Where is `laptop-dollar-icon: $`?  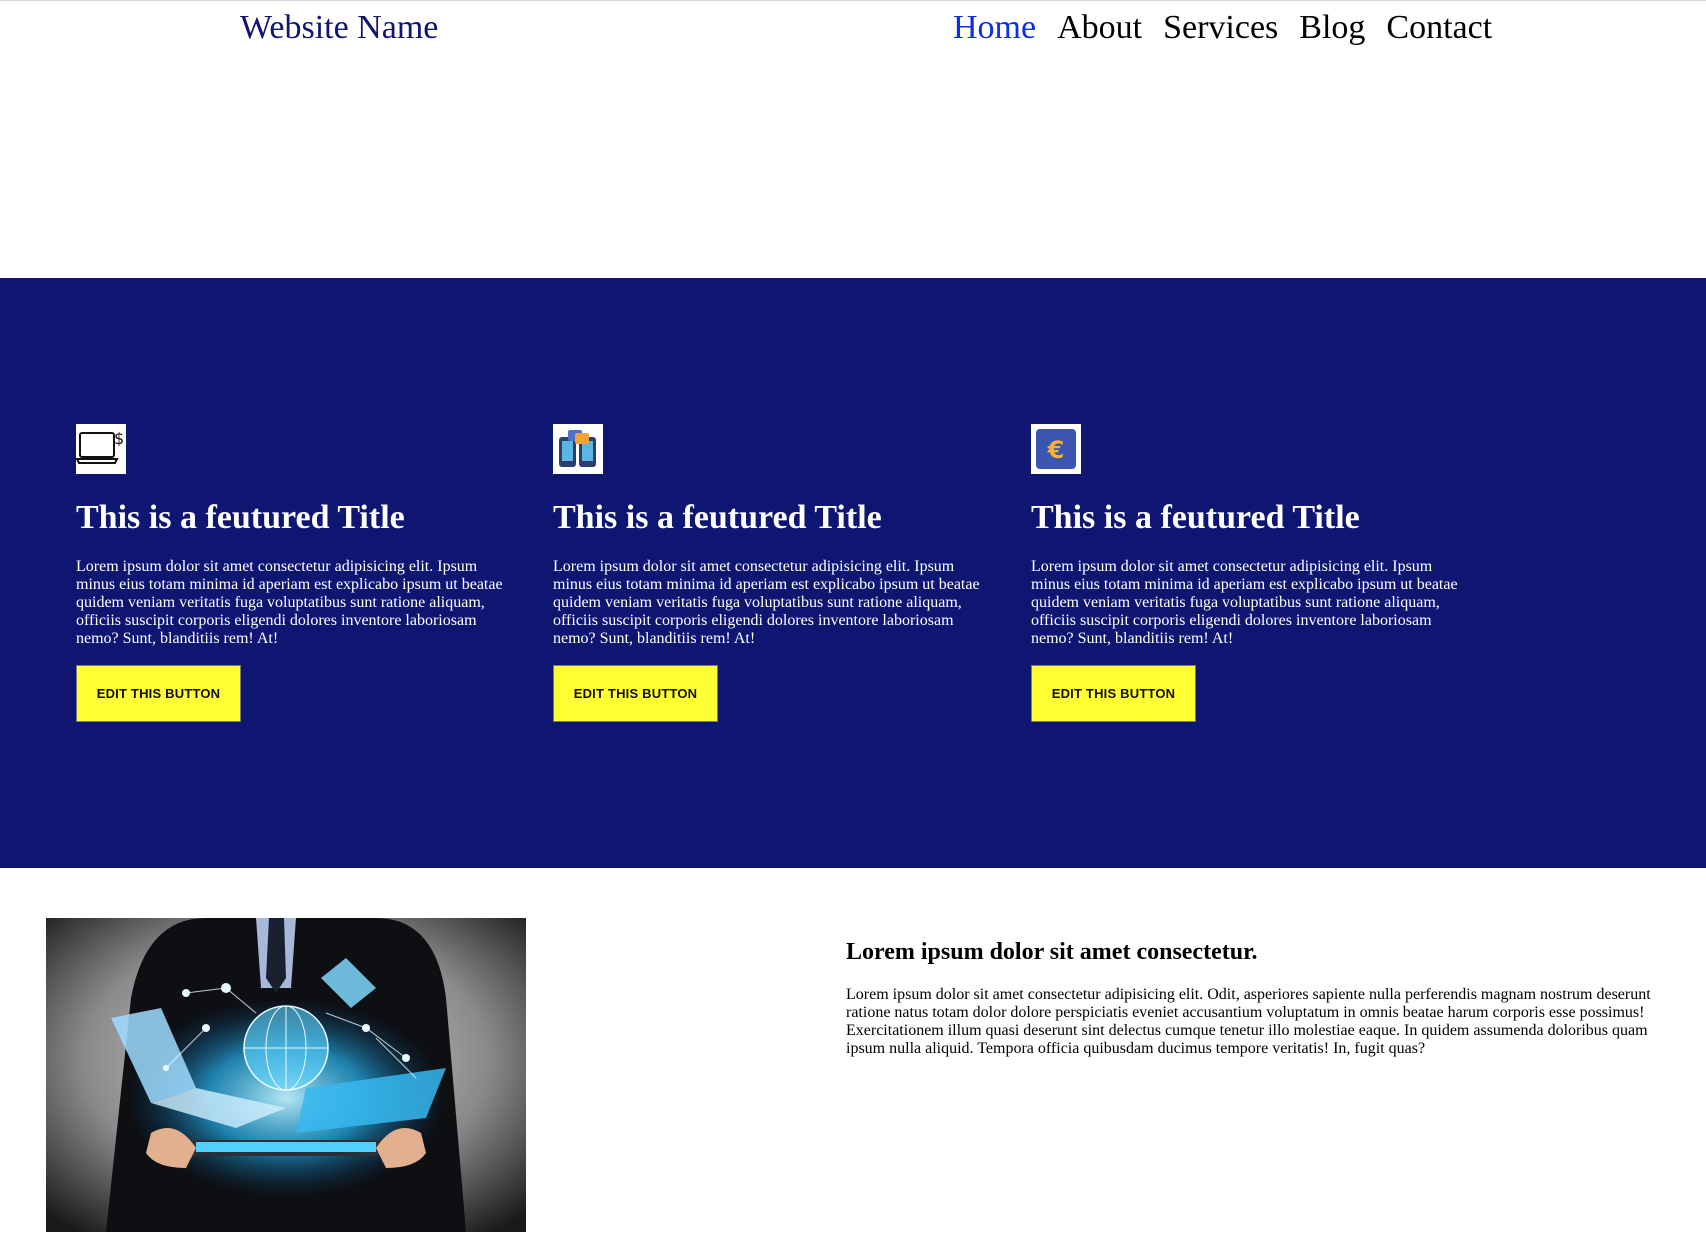 laptop-dollar-icon: $ is located at coordinates (101, 449).